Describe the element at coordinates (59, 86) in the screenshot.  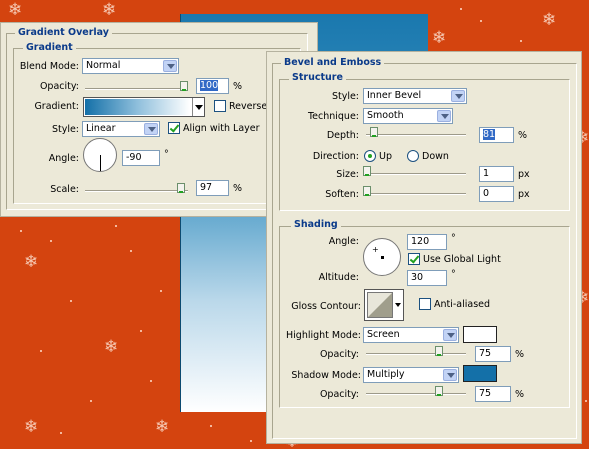
I see `opacity-label: Opacity:` at that location.